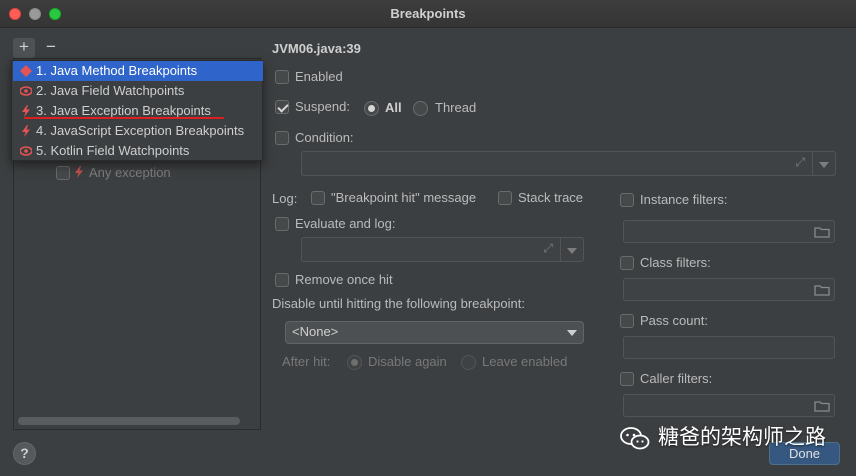  I want to click on instance-filters-field, so click(729, 231).